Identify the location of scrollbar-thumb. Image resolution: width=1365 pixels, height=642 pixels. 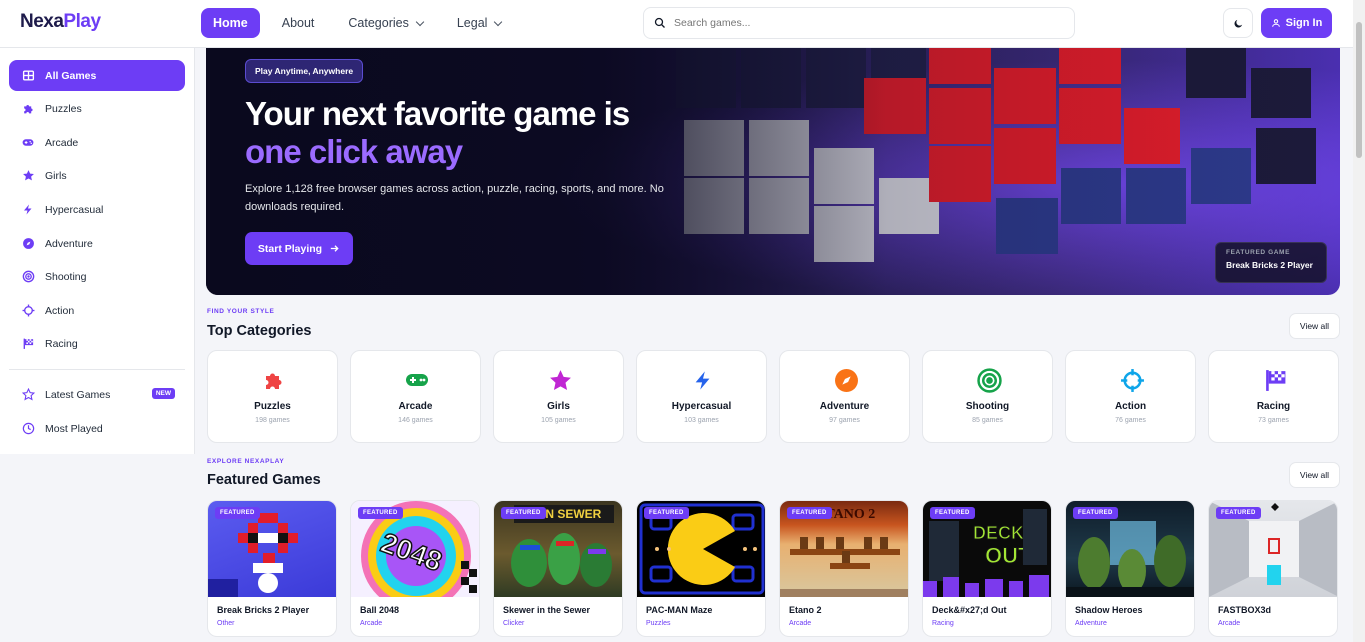
(1359, 90).